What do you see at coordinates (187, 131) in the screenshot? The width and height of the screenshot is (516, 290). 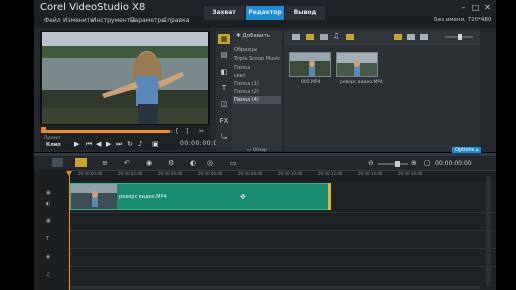 I see `mark-out-icon: ]` at bounding box center [187, 131].